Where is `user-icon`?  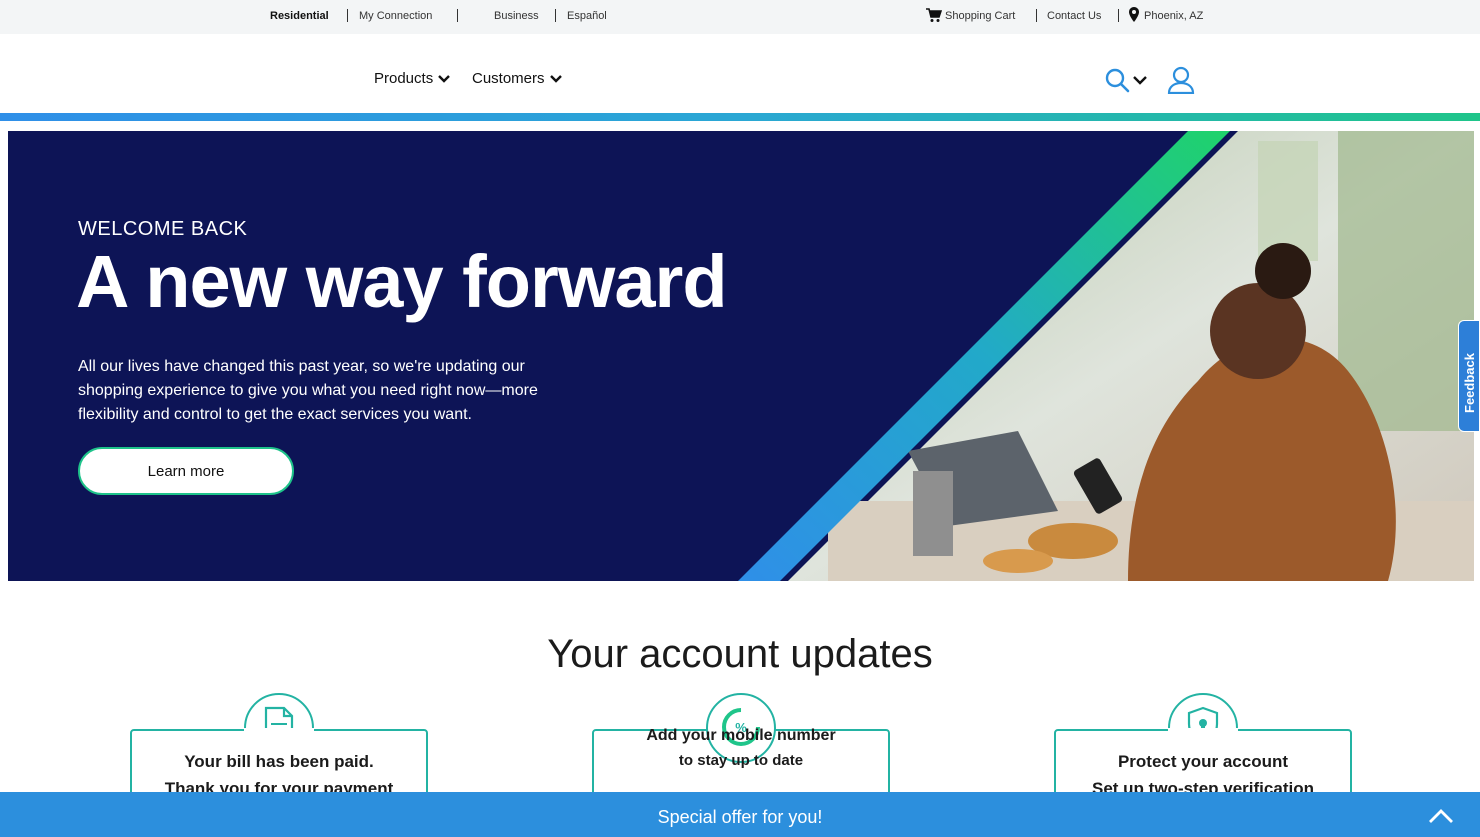
user-icon is located at coordinates (1181, 80).